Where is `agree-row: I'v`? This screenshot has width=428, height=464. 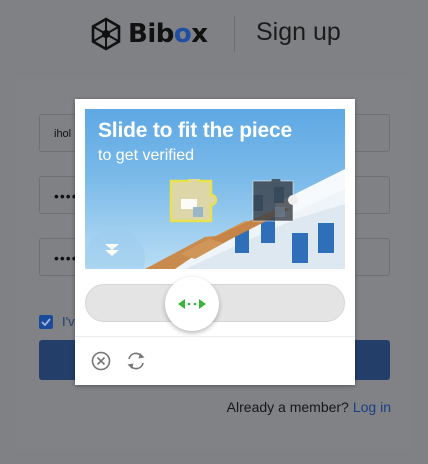
agree-row: I'v is located at coordinates (57, 321).